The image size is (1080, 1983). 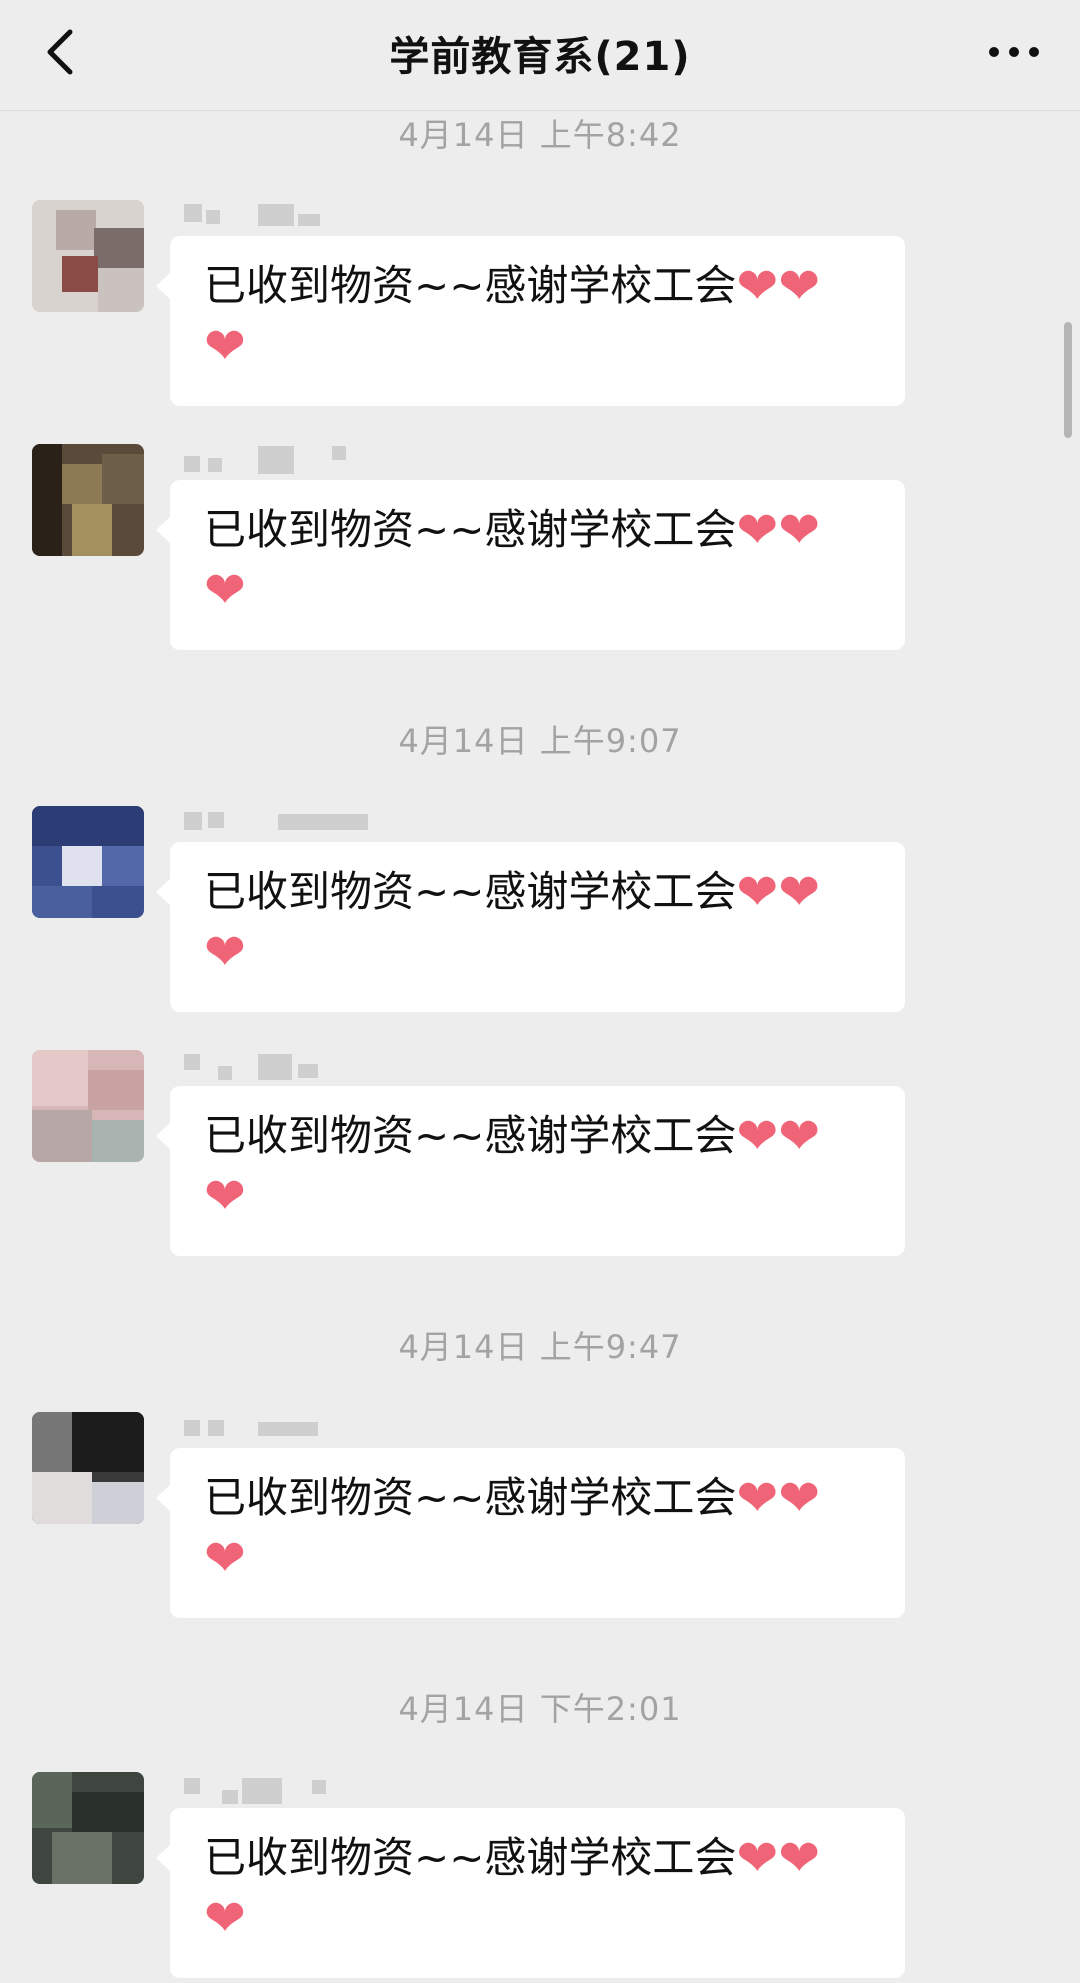 What do you see at coordinates (540, 741) in the screenshot?
I see `timestamp: 4月14日 上午9:07` at bounding box center [540, 741].